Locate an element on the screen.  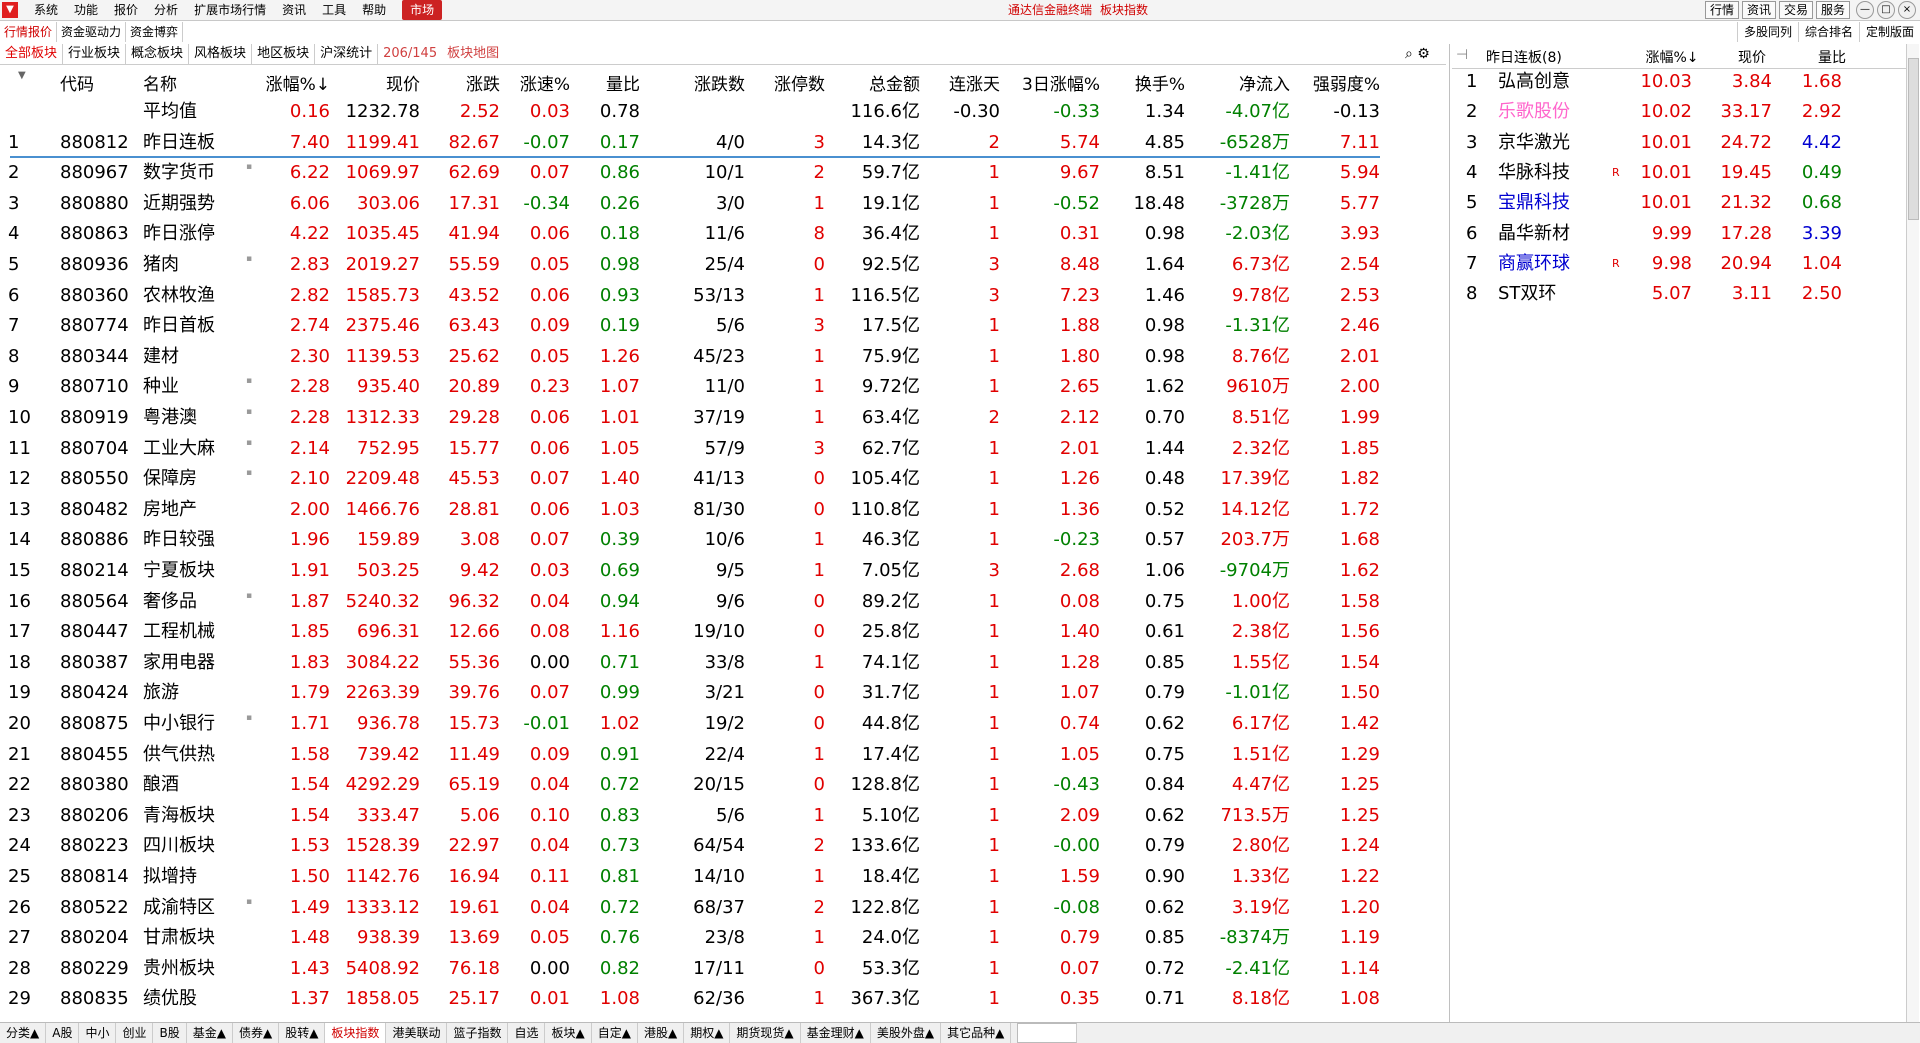
bottom-tab: 期货现货▲ is located at coordinates (765, 1033).